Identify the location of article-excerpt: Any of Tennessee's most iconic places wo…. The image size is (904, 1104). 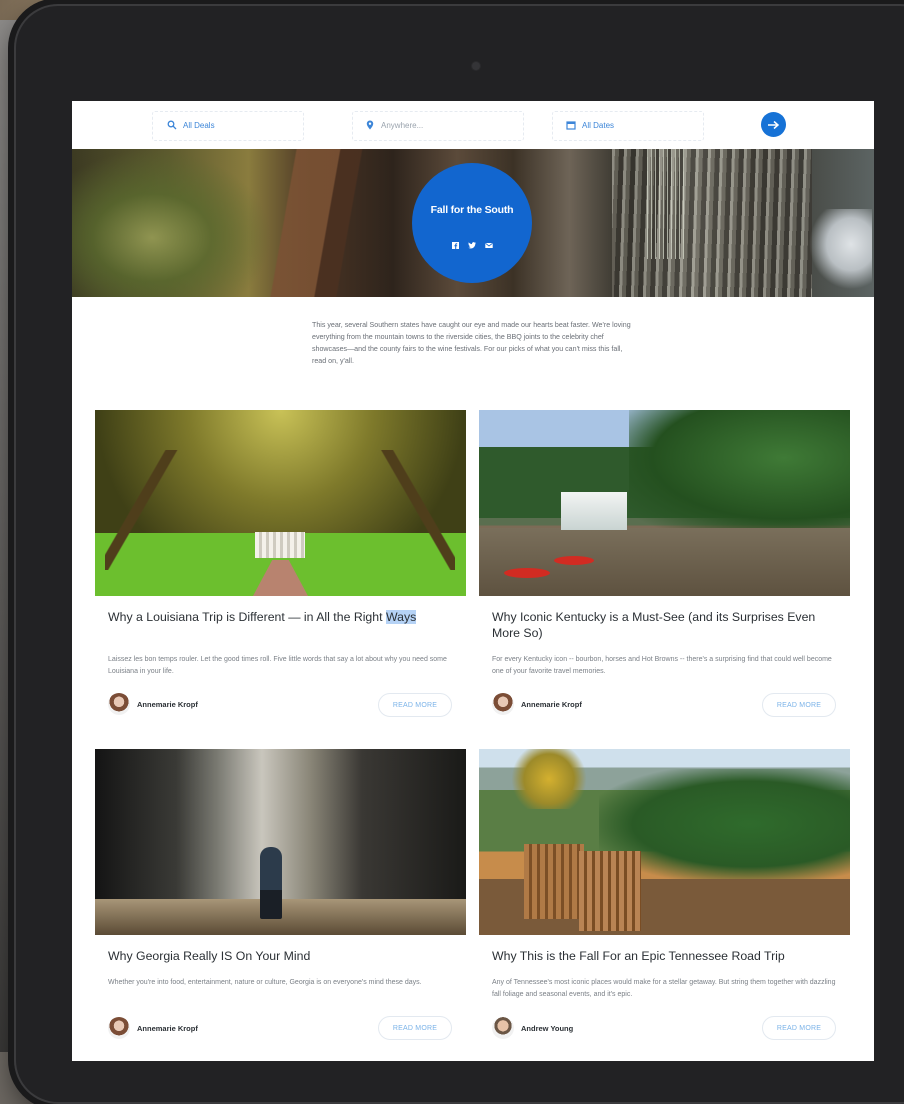
(664, 988).